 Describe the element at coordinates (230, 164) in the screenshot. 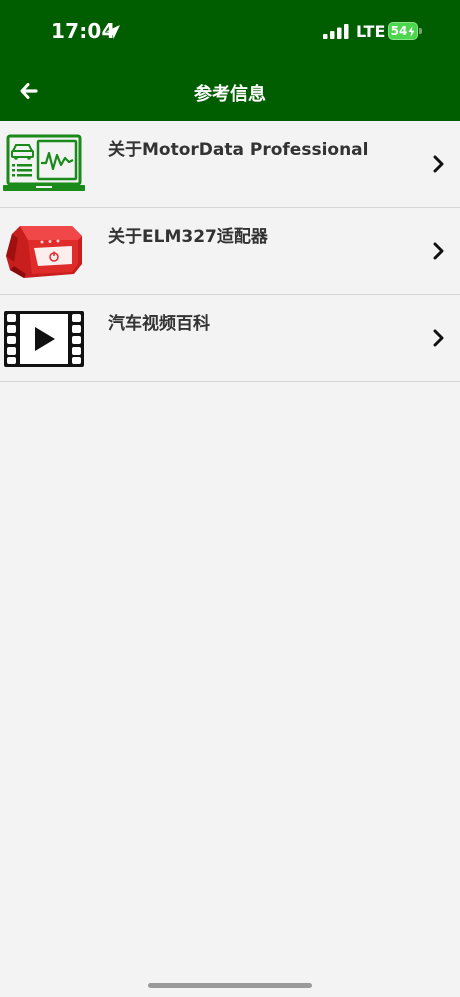

I see `list-item-about-motordata: 关于MotorData Professional` at that location.